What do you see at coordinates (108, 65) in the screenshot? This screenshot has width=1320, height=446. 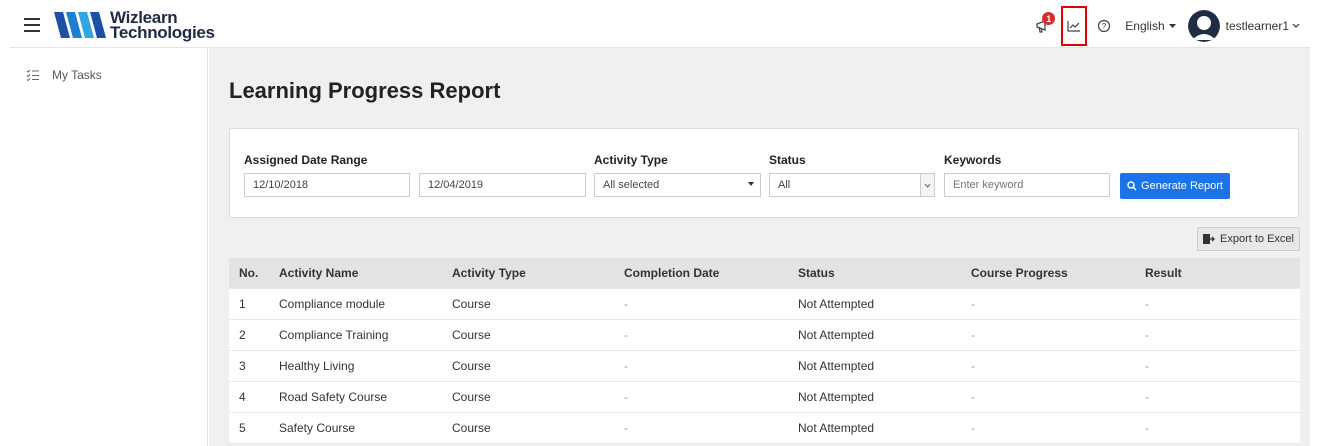 I see `sidebar-item-my-tasks: My Tasks` at bounding box center [108, 65].